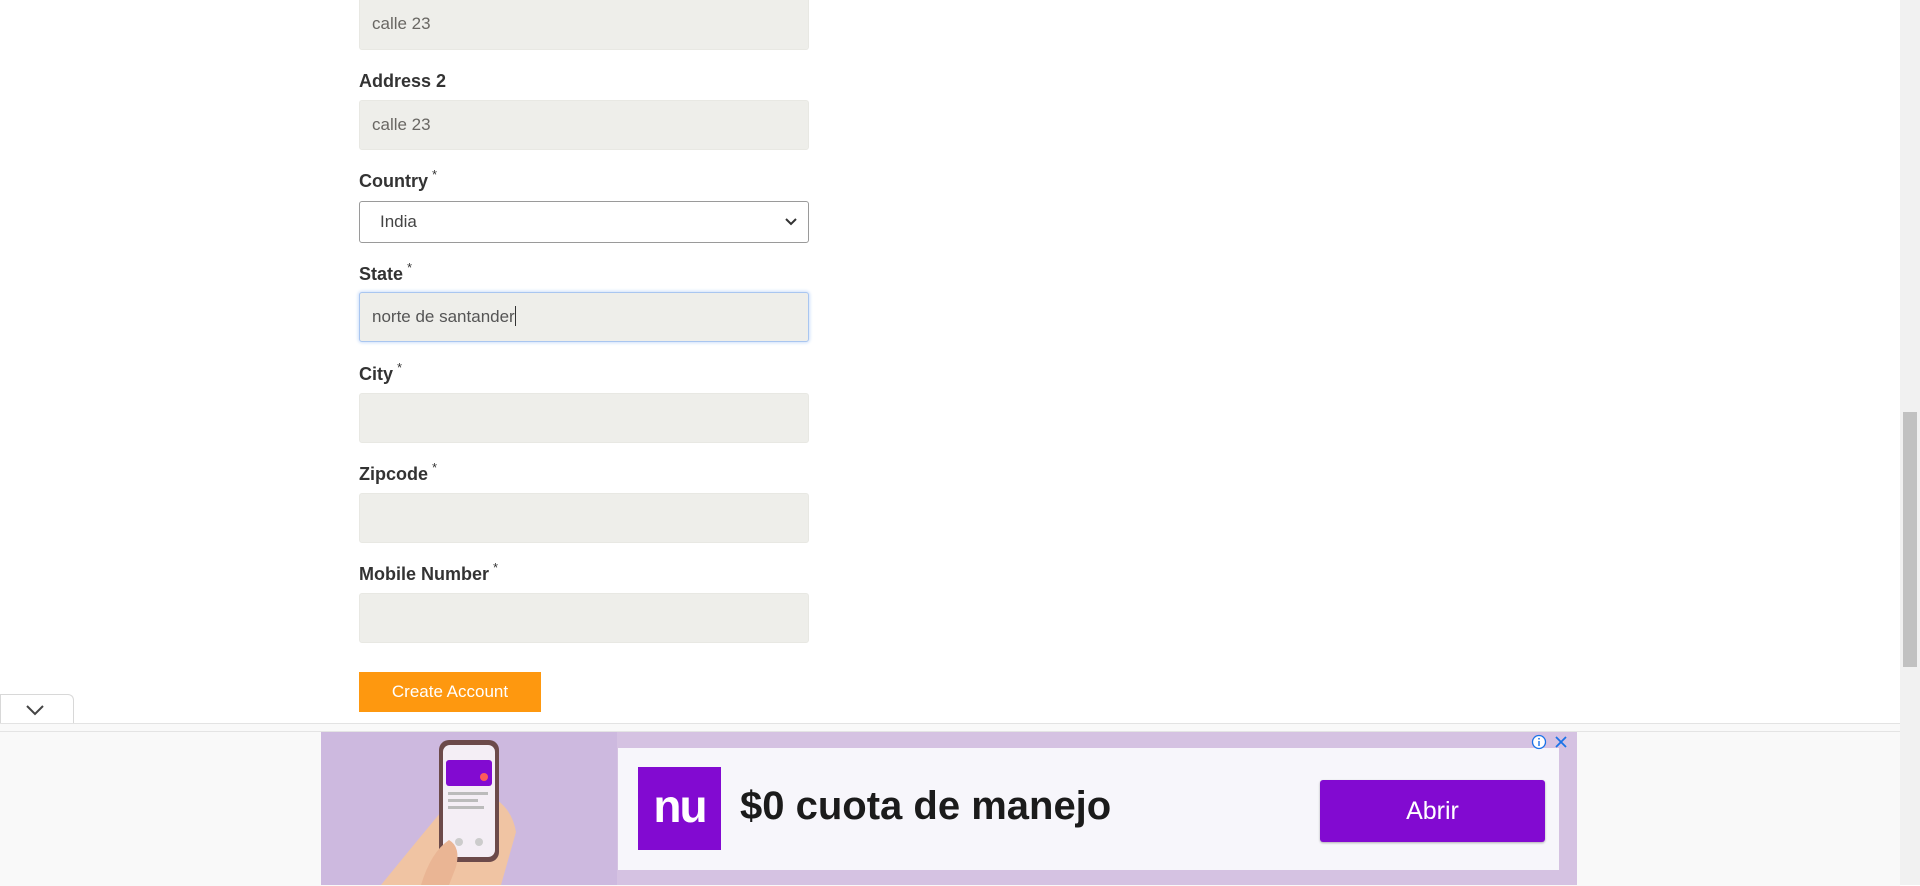 This screenshot has height=886, width=1920. What do you see at coordinates (403, 81) in the screenshot?
I see `address2-label: Address 2` at bounding box center [403, 81].